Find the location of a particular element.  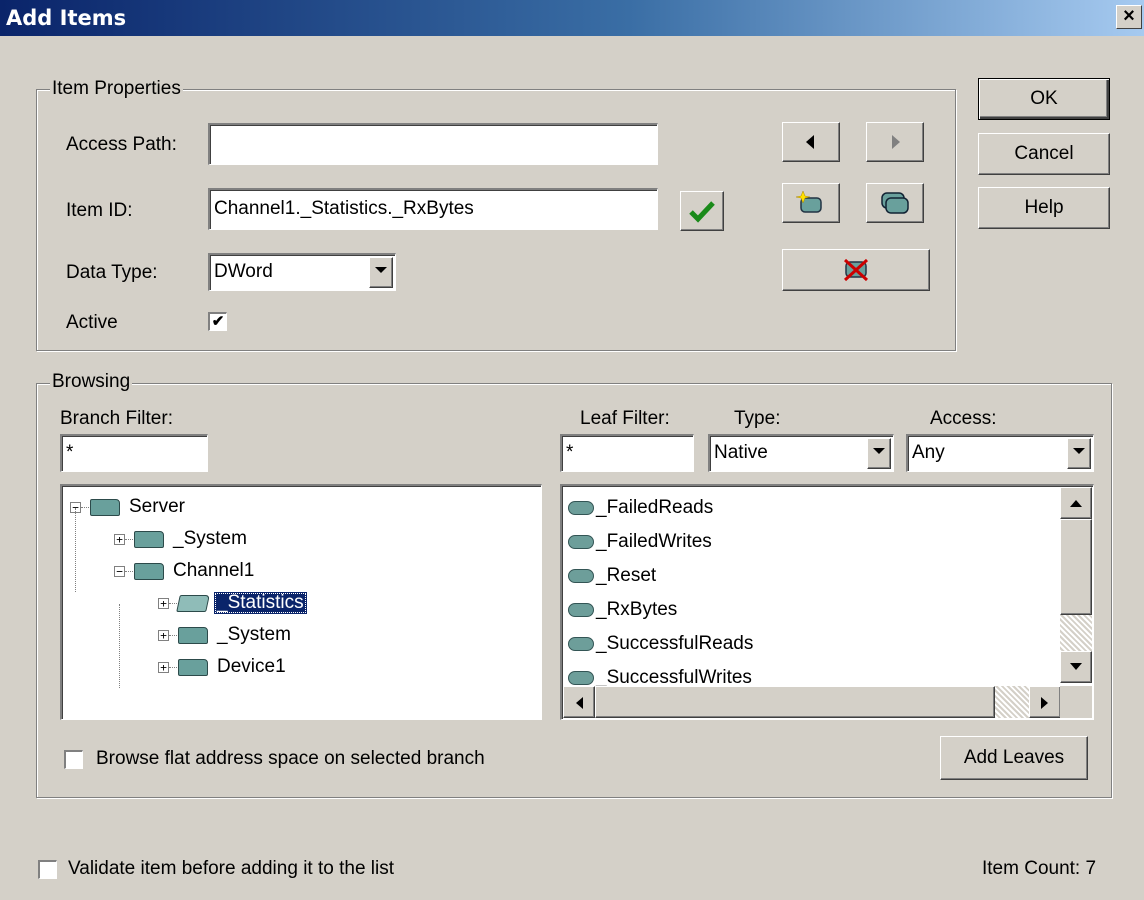

tree-node-label: Server is located at coordinates (157, 506).